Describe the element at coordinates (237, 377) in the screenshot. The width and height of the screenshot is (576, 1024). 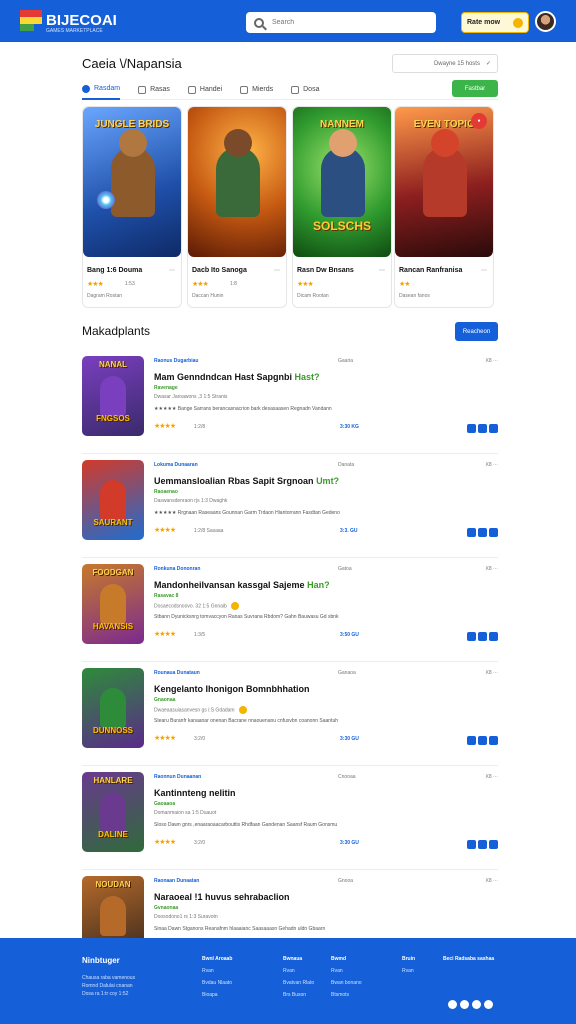
I see `row-title: Mam Genndndcan Hast Sapgnbi Hast?` at that location.